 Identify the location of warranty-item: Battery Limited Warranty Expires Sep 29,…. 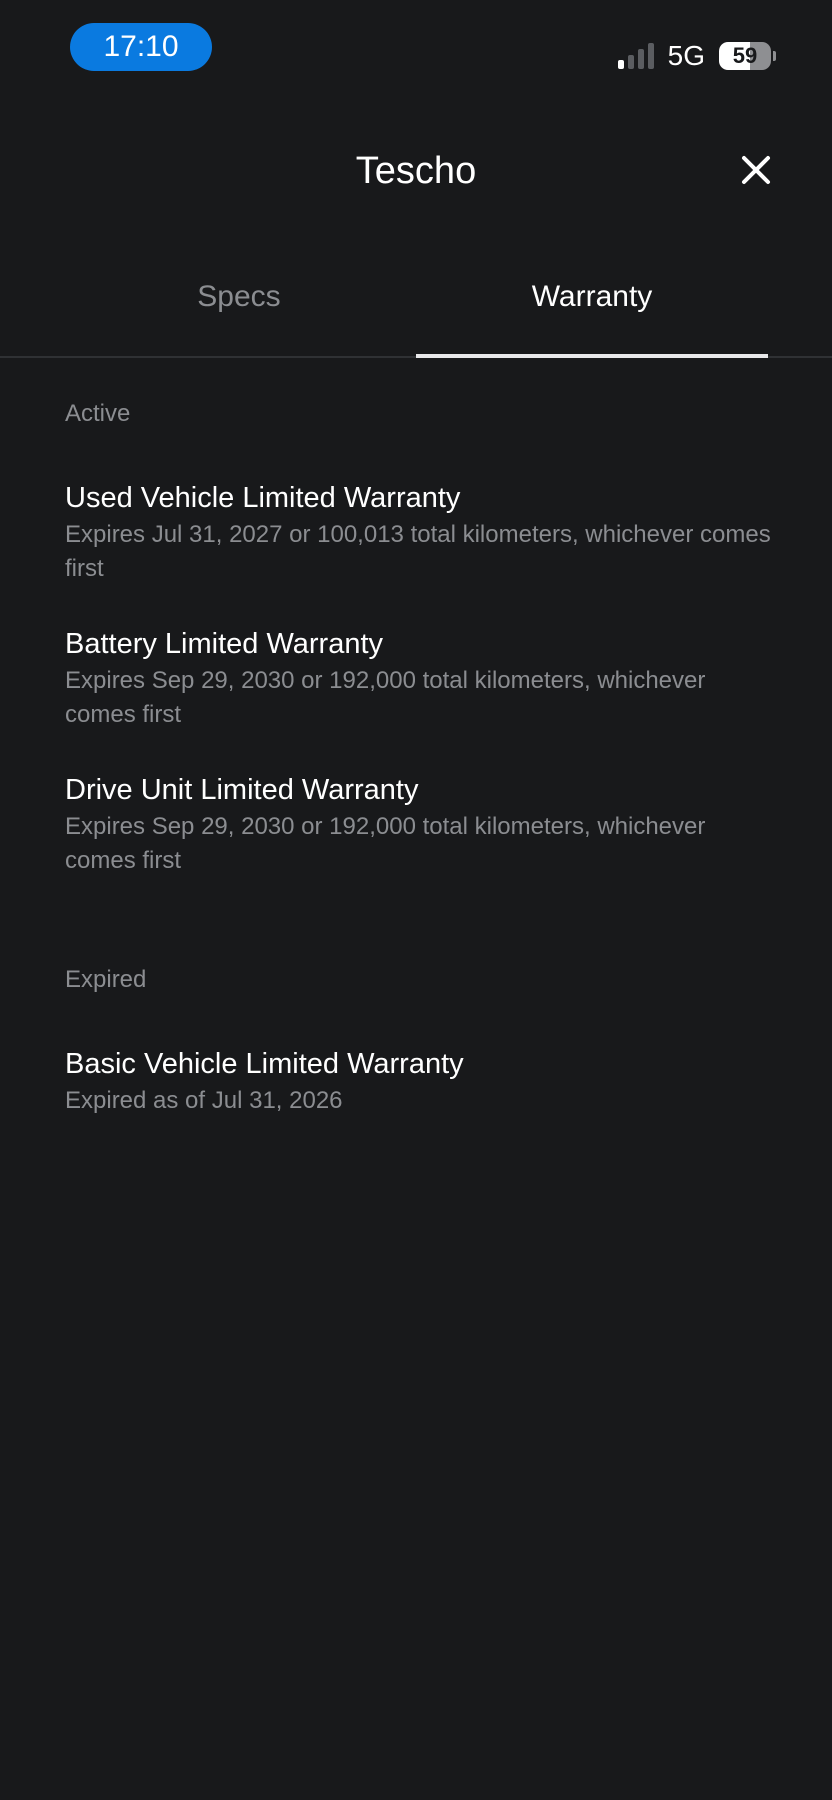
(420, 679).